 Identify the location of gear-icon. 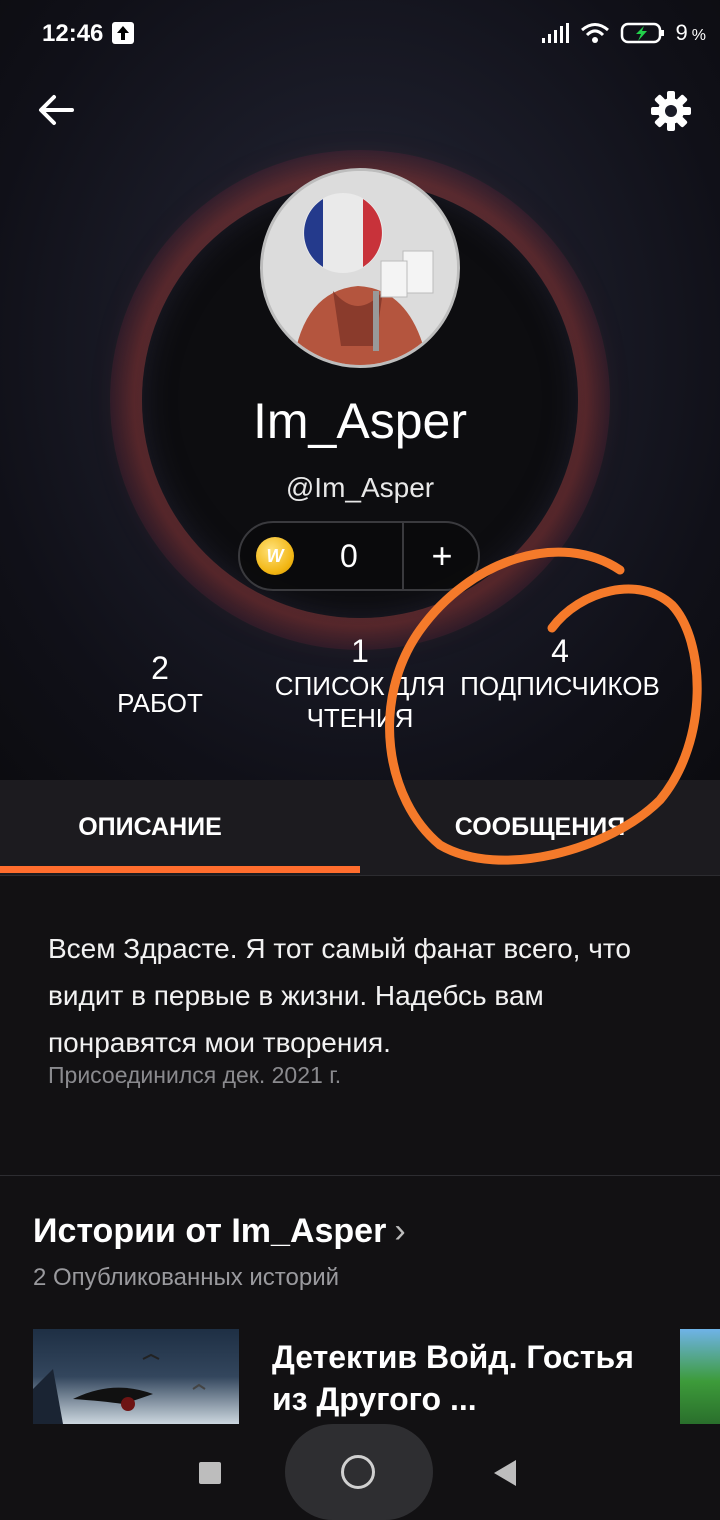
(671, 111).